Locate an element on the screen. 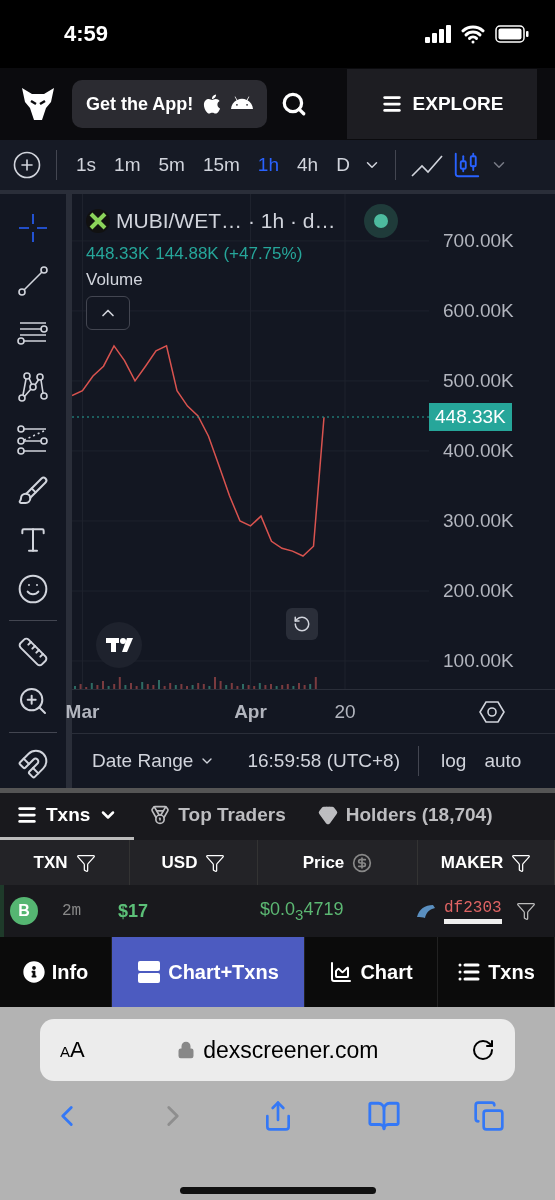 The height and width of the screenshot is (1200, 555). price-tag: 448.33K is located at coordinates (470, 417).